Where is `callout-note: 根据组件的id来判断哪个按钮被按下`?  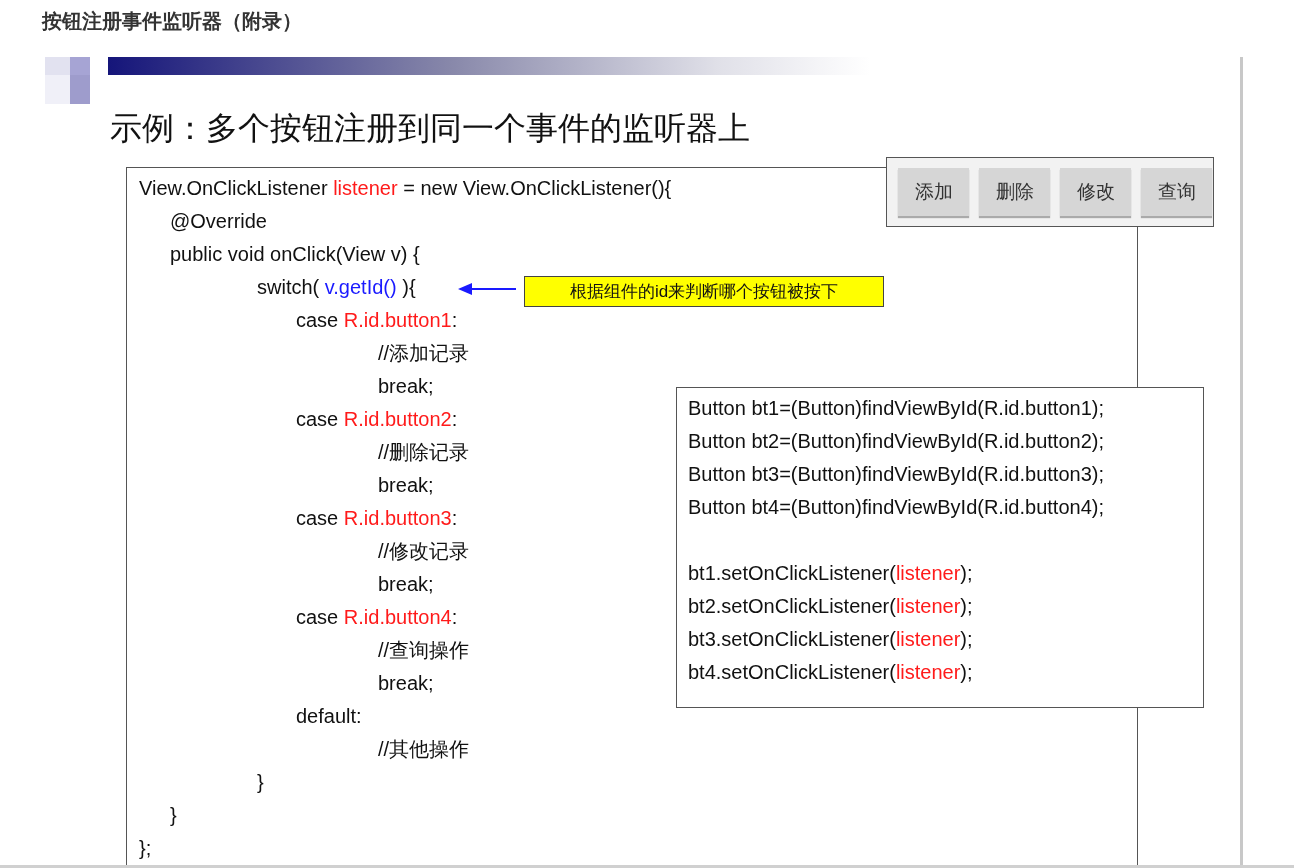 callout-note: 根据组件的id来判断哪个按钮被按下 is located at coordinates (704, 291).